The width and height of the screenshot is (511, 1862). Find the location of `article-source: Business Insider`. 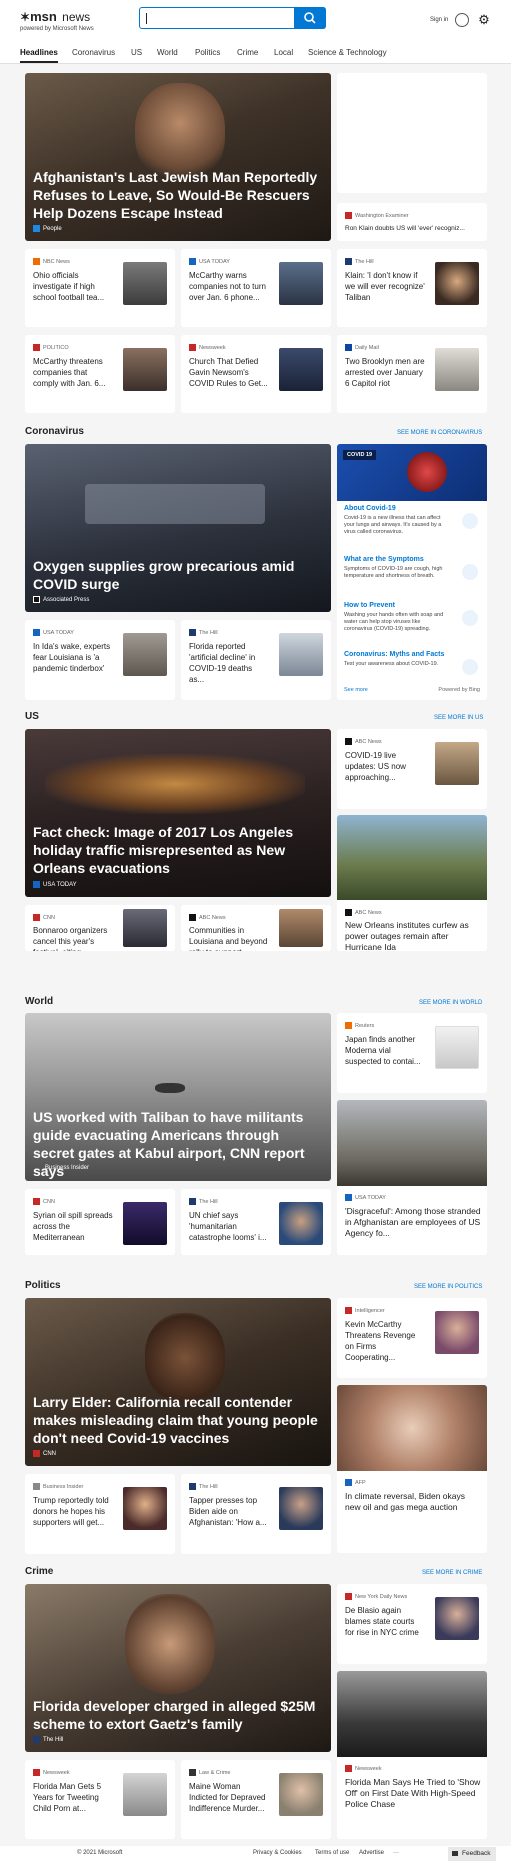

article-source: Business Insider is located at coordinates (58, 1486).